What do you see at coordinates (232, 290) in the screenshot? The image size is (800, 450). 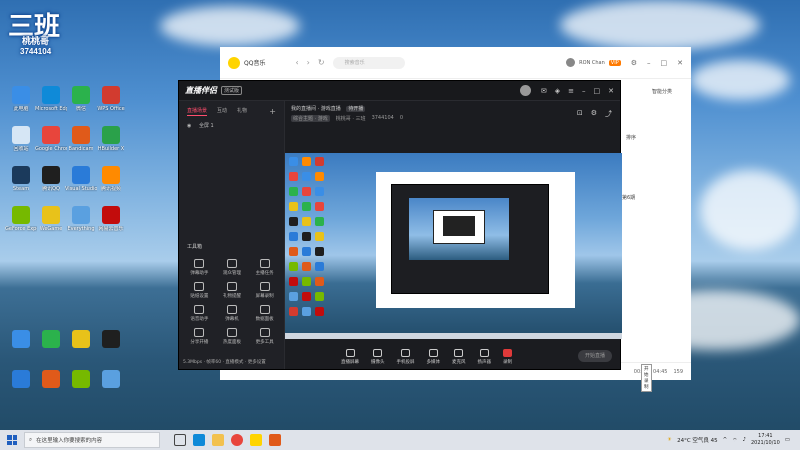 I see `tool-item: 礼物提醒` at bounding box center [232, 290].